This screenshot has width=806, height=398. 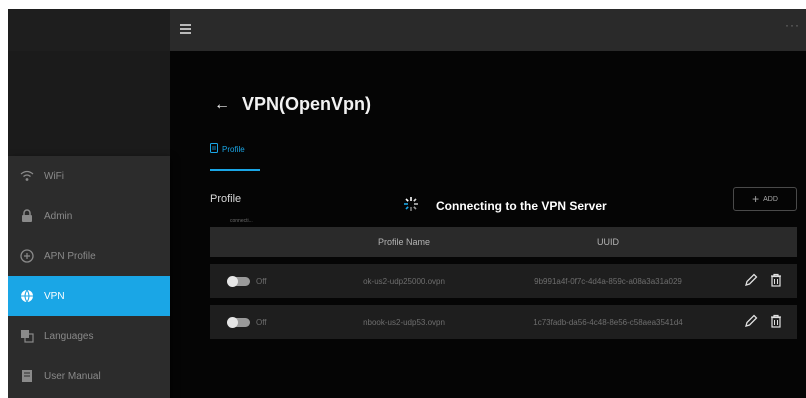 What do you see at coordinates (27, 376) in the screenshot?
I see `manual-icon` at bounding box center [27, 376].